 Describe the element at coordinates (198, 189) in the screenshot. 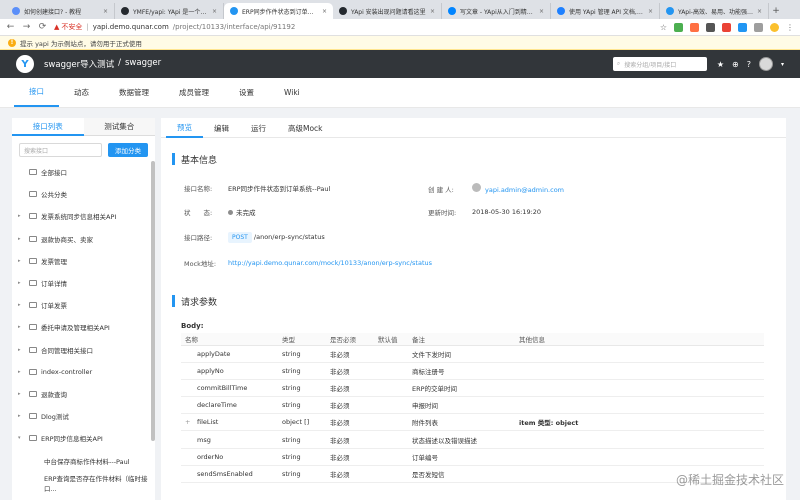

I see `label: 接口名称:` at that location.